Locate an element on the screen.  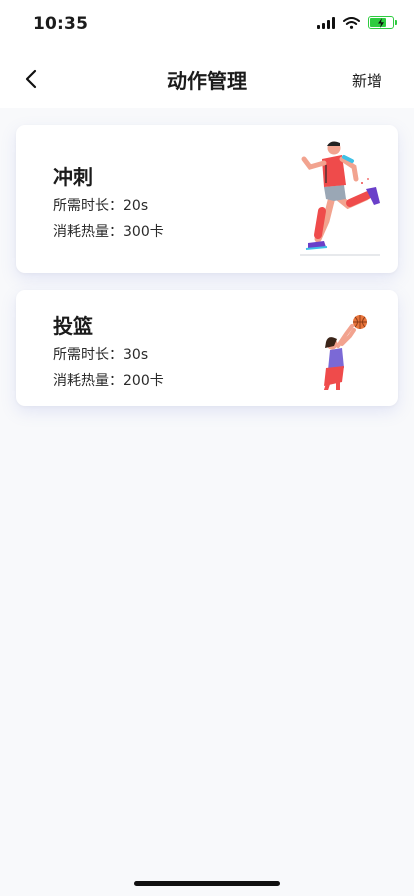
add-action-button: 新增 is located at coordinates (367, 80).